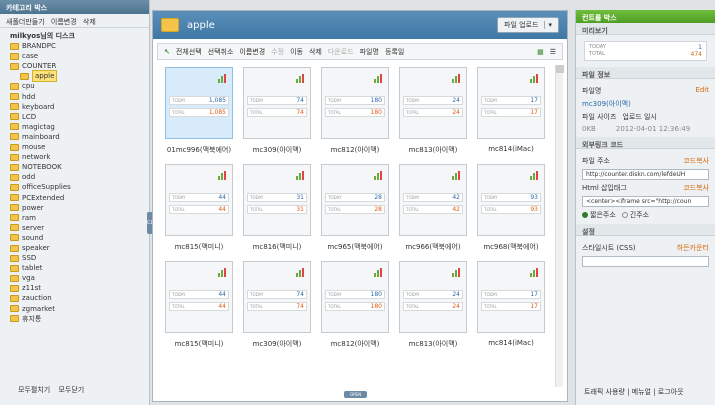 The height and width of the screenshot is (405, 715). I want to click on folder-item: case, so click(79, 56).